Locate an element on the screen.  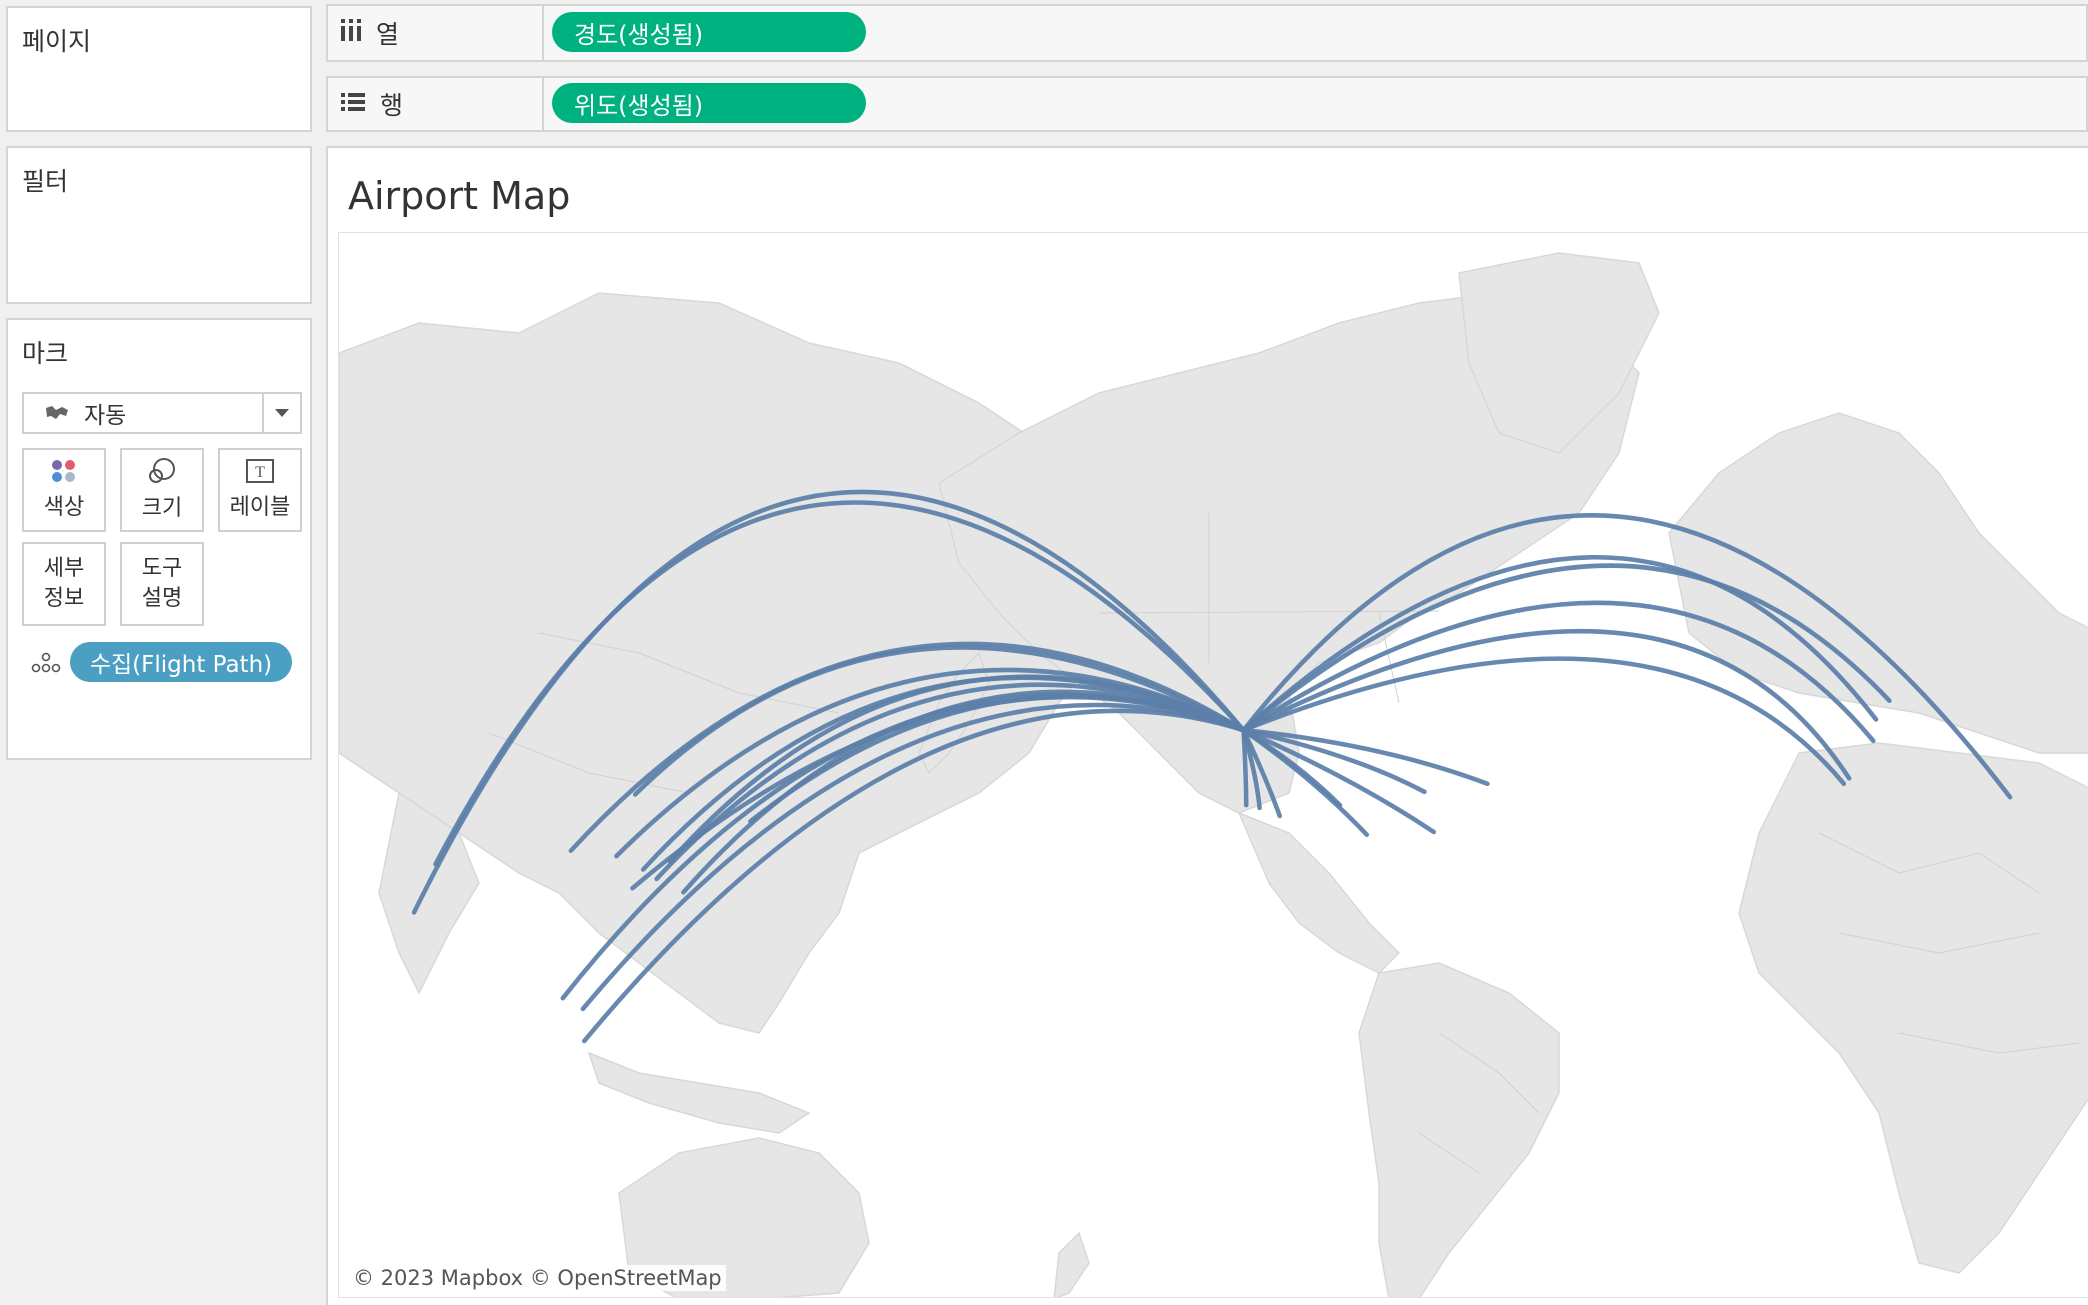
view-title: Airport Map is located at coordinates (459, 196).